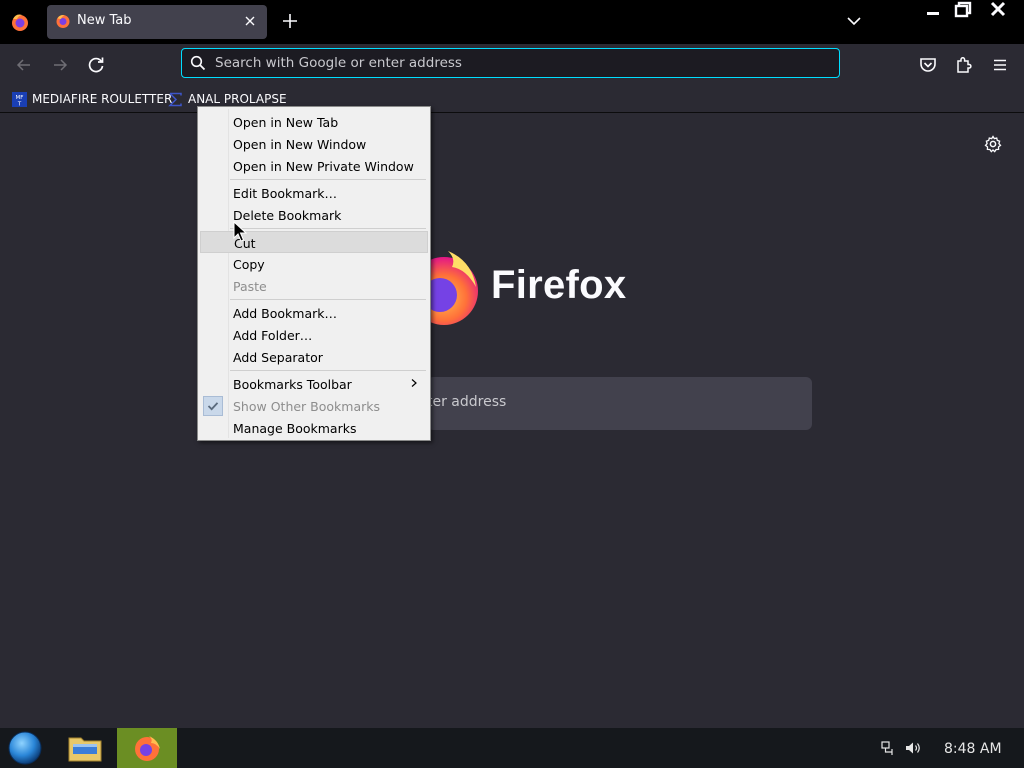 Image resolution: width=1024 pixels, height=768 pixels. Describe the element at coordinates (963, 11) in the screenshot. I see `restore-window-icon` at that location.